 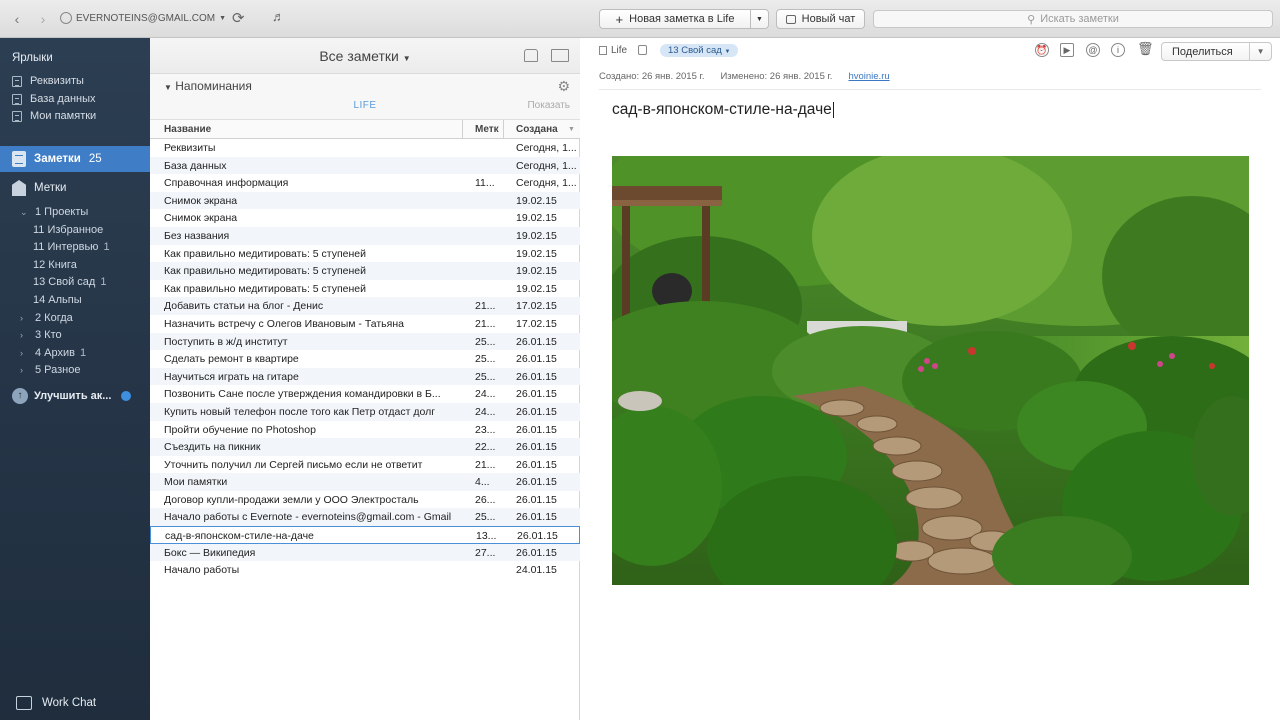 I want to click on sort-desc-icon: ▼, so click(x=571, y=129).